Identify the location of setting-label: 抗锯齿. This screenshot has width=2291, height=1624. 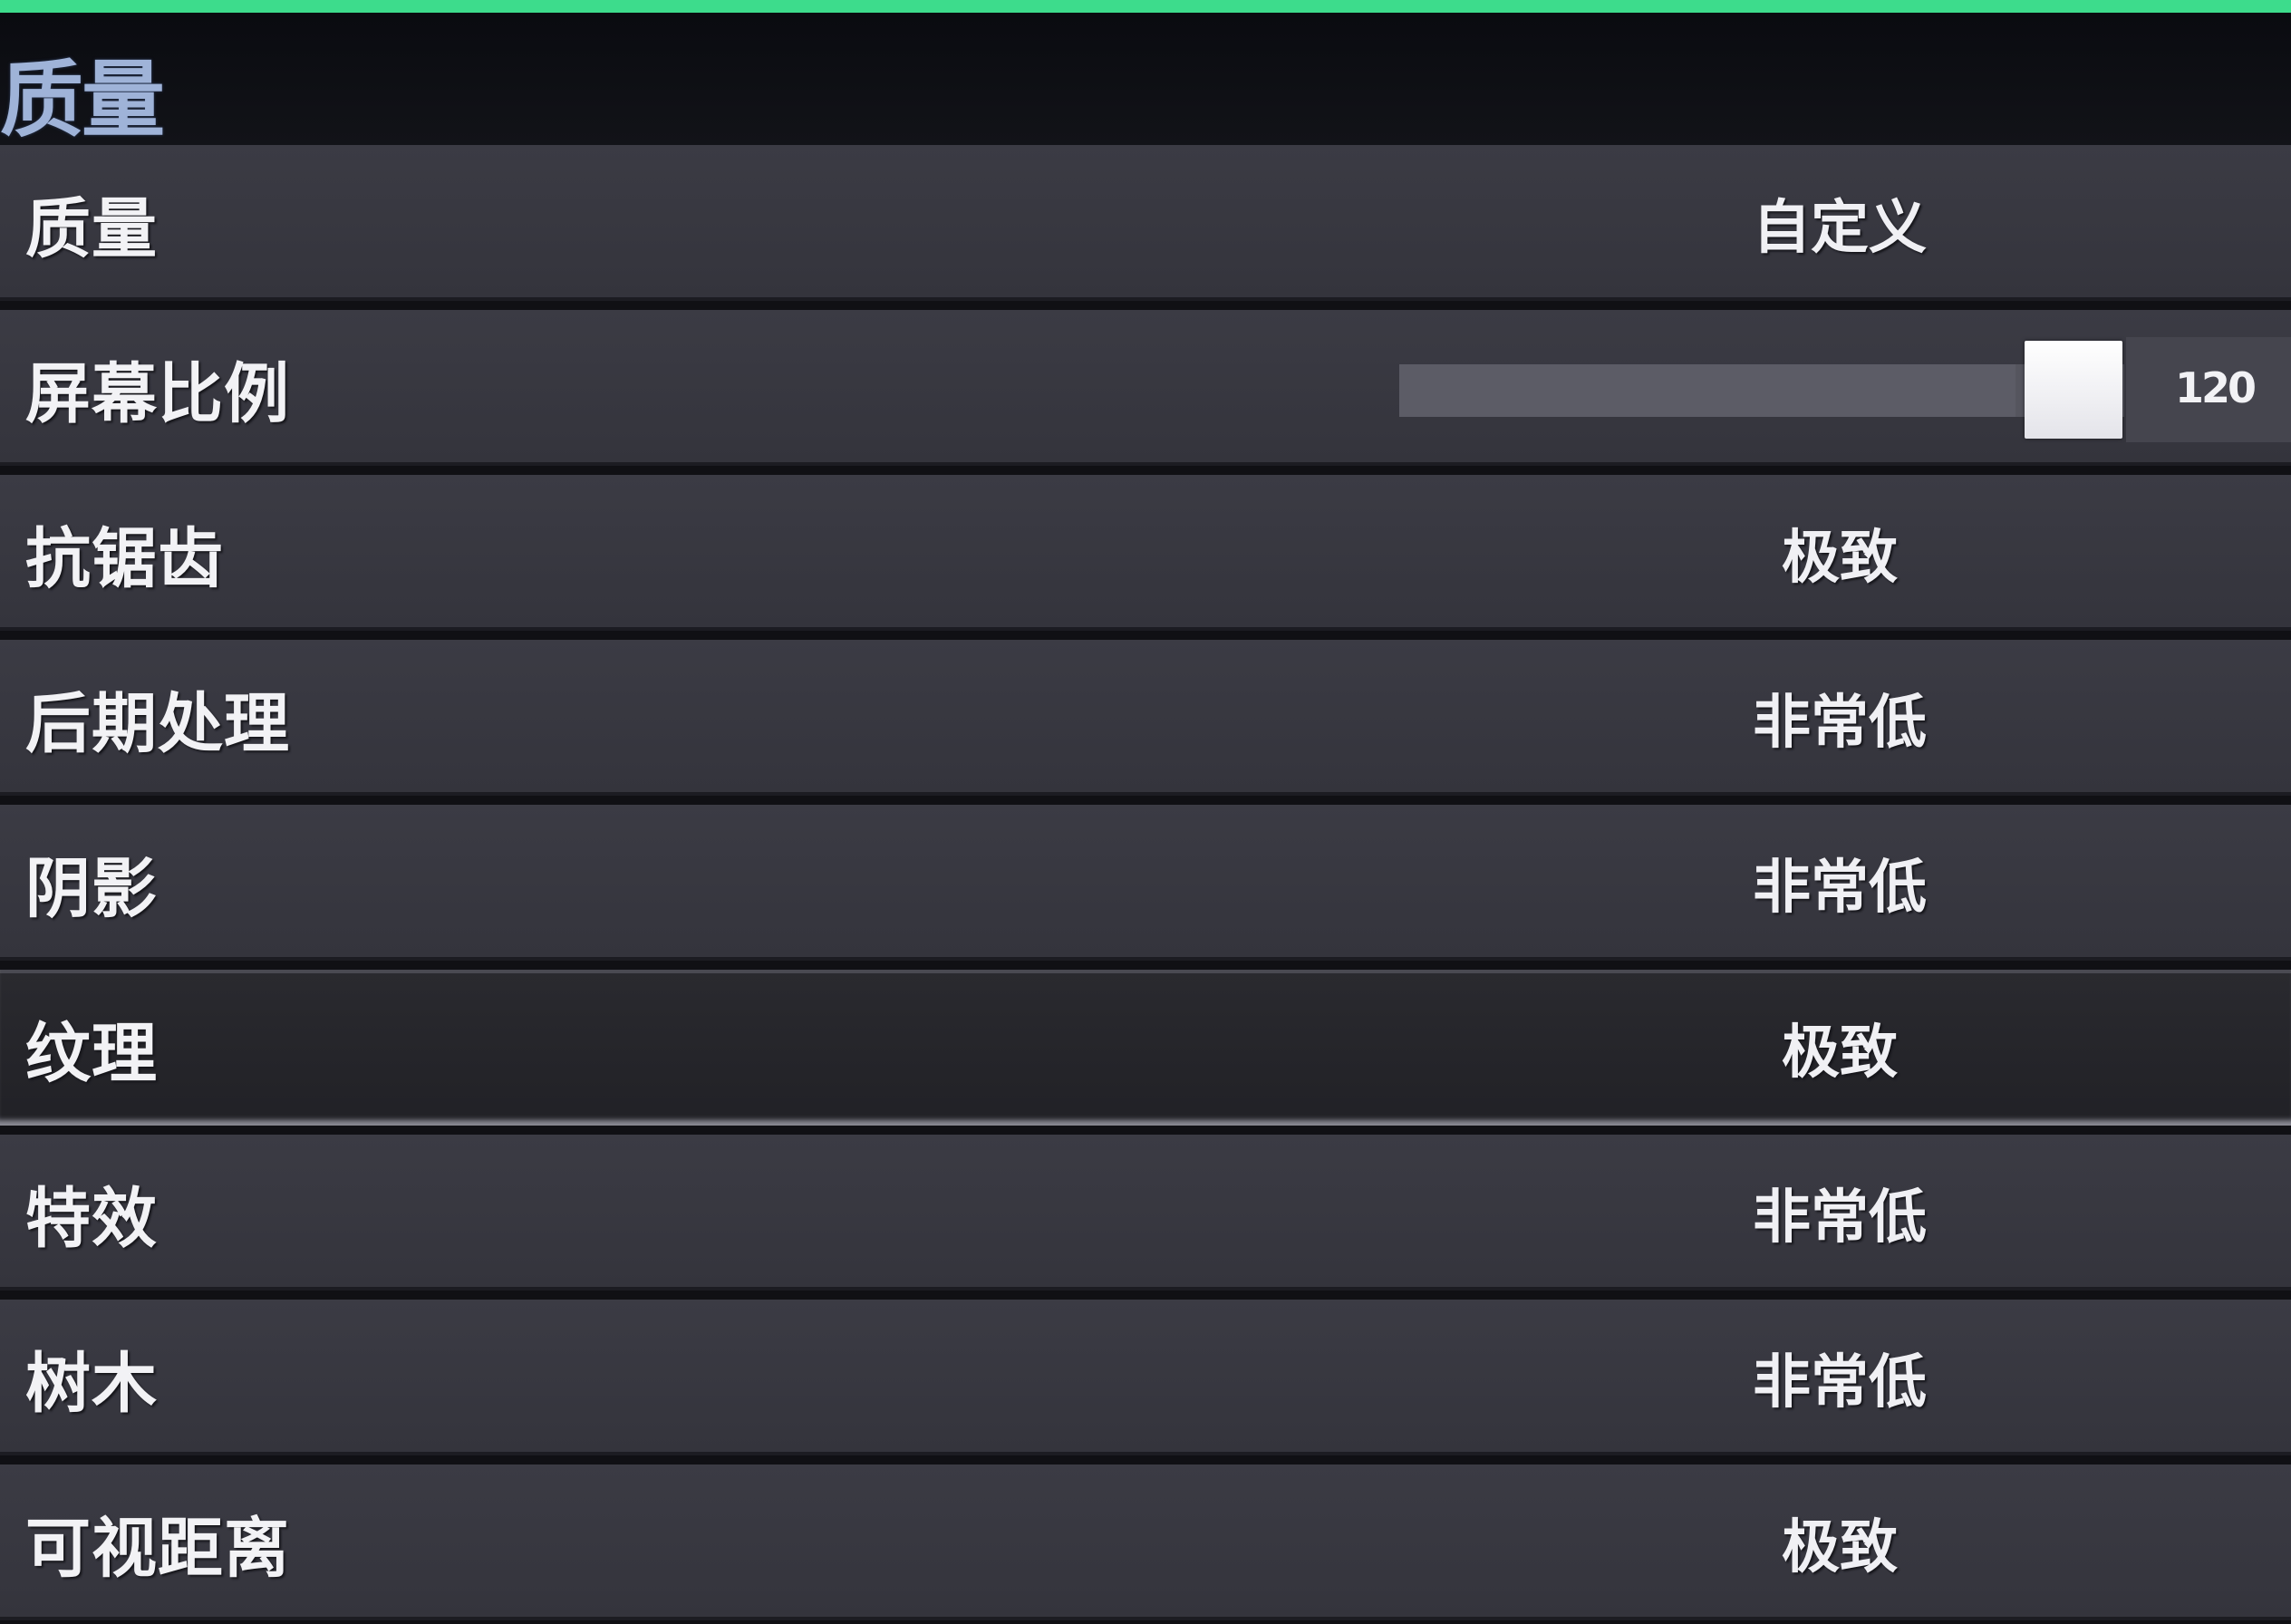
(125, 558).